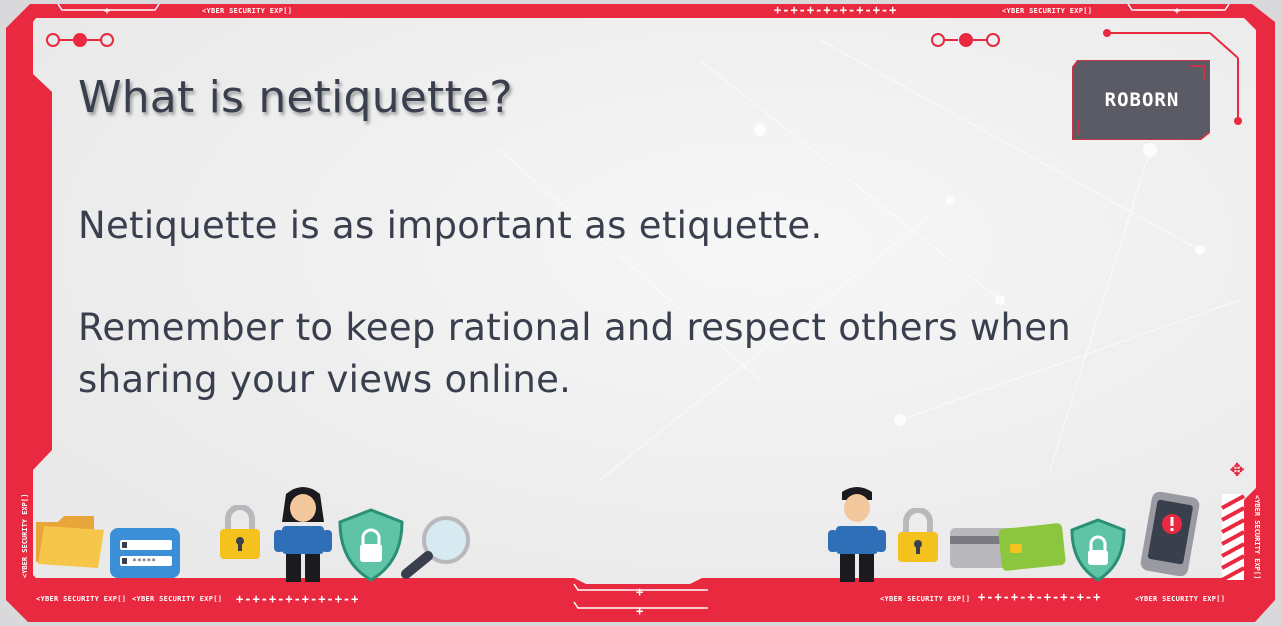 This screenshot has height=626, width=1282. Describe the element at coordinates (1180, 599) in the screenshot. I see `frame-tag-bottom-4: <YBER SECURITY EXP[]` at that location.